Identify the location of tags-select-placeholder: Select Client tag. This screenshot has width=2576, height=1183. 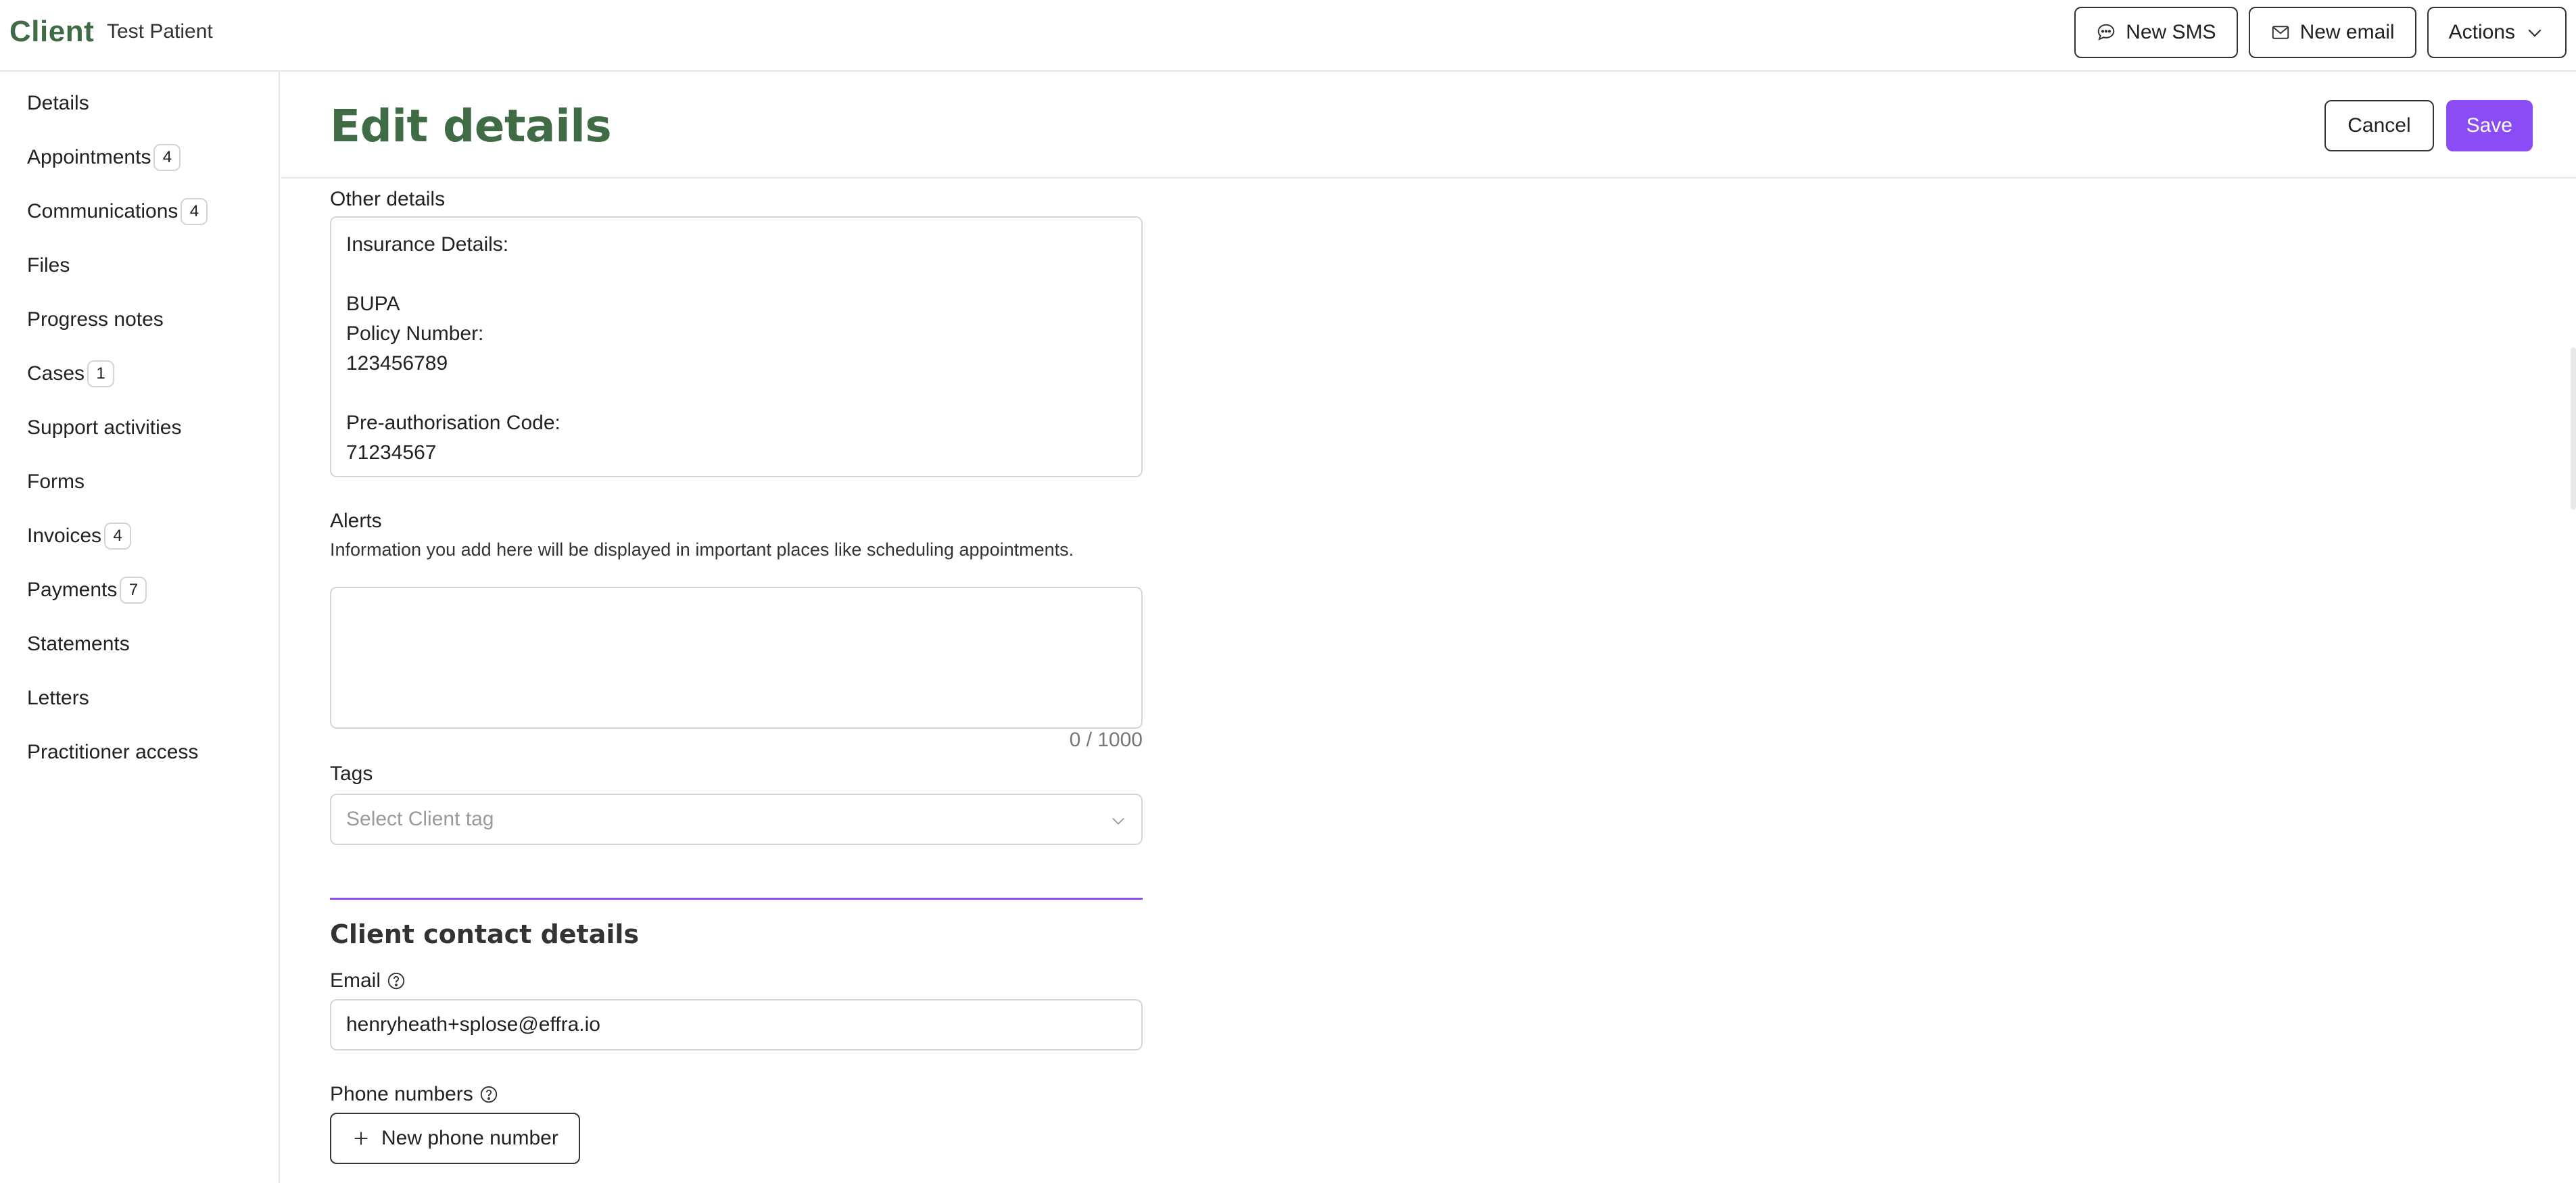
(420, 819).